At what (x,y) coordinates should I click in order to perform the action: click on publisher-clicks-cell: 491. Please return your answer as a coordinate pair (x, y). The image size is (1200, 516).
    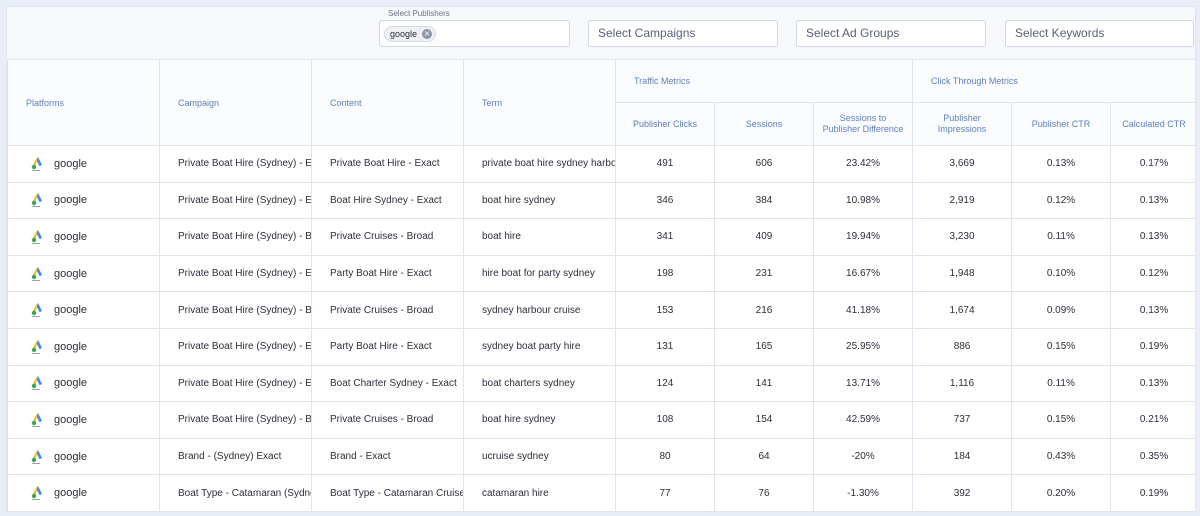
    Looking at the image, I should click on (665, 164).